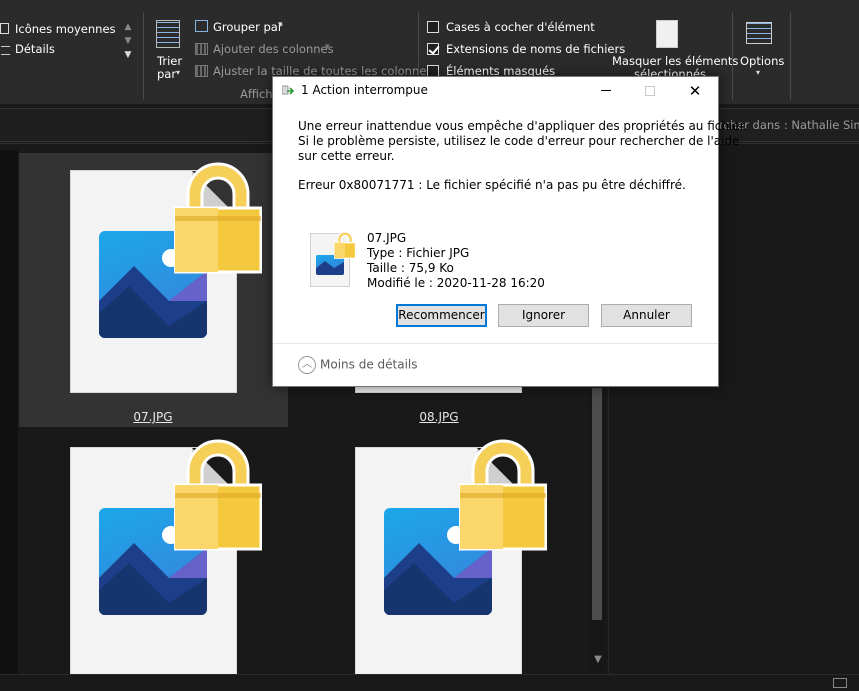 The image size is (859, 691). What do you see at coordinates (248, 27) in the screenshot?
I see `group-by-label: Grouper par` at bounding box center [248, 27].